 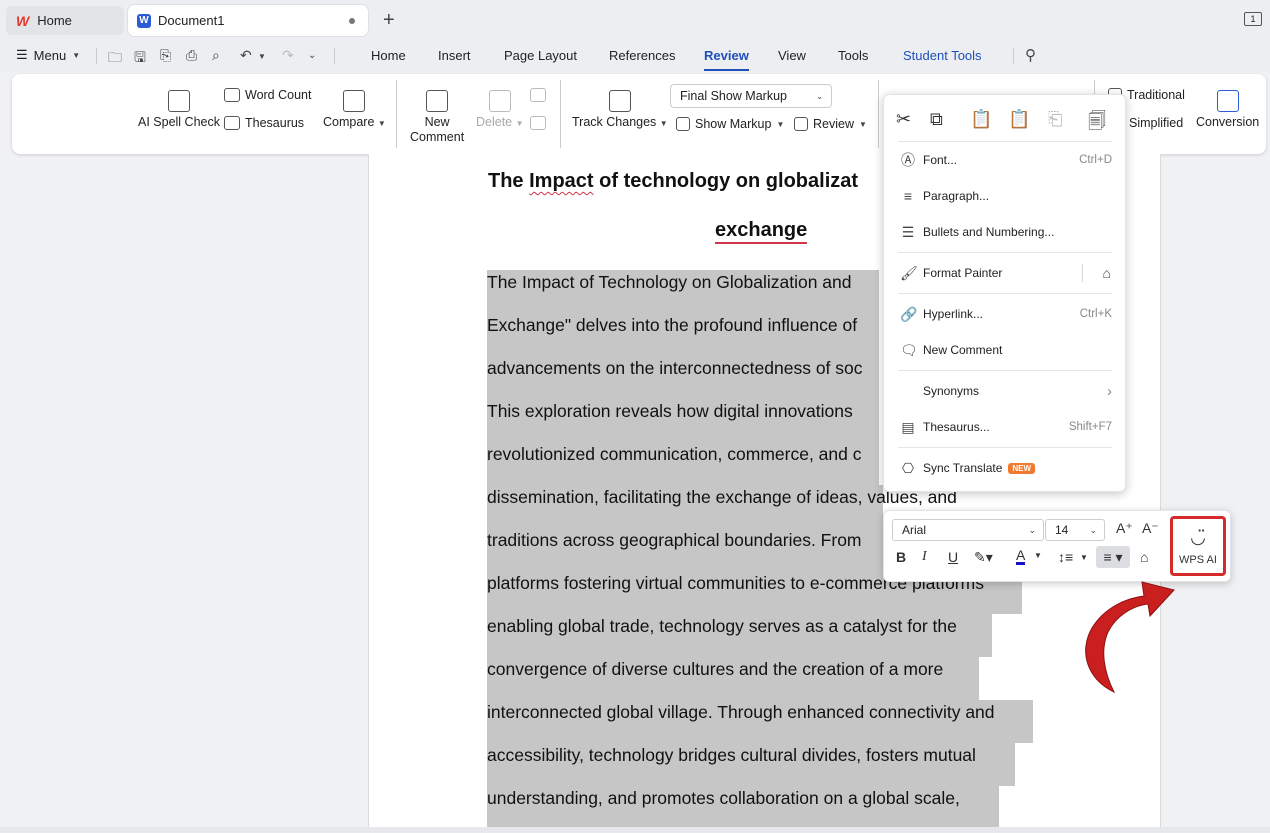 I want to click on word-count-button: Word Count, so click(x=267, y=95).